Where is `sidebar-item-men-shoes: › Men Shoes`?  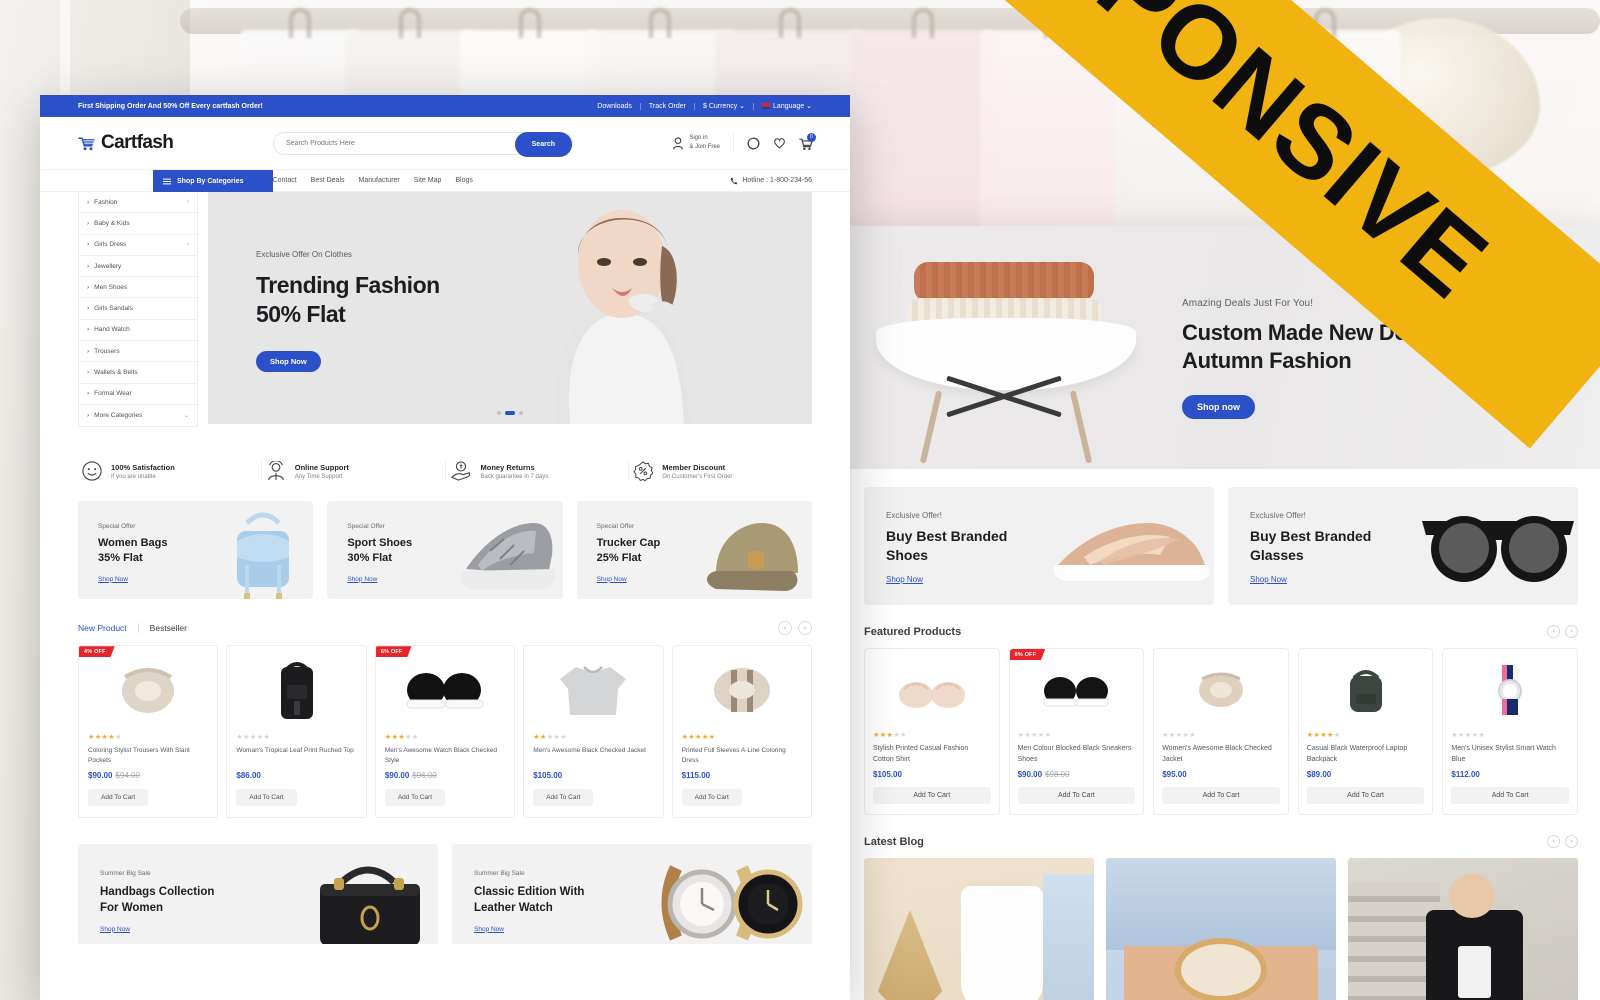
sidebar-item-men-shoes: › Men Shoes is located at coordinates (138, 288).